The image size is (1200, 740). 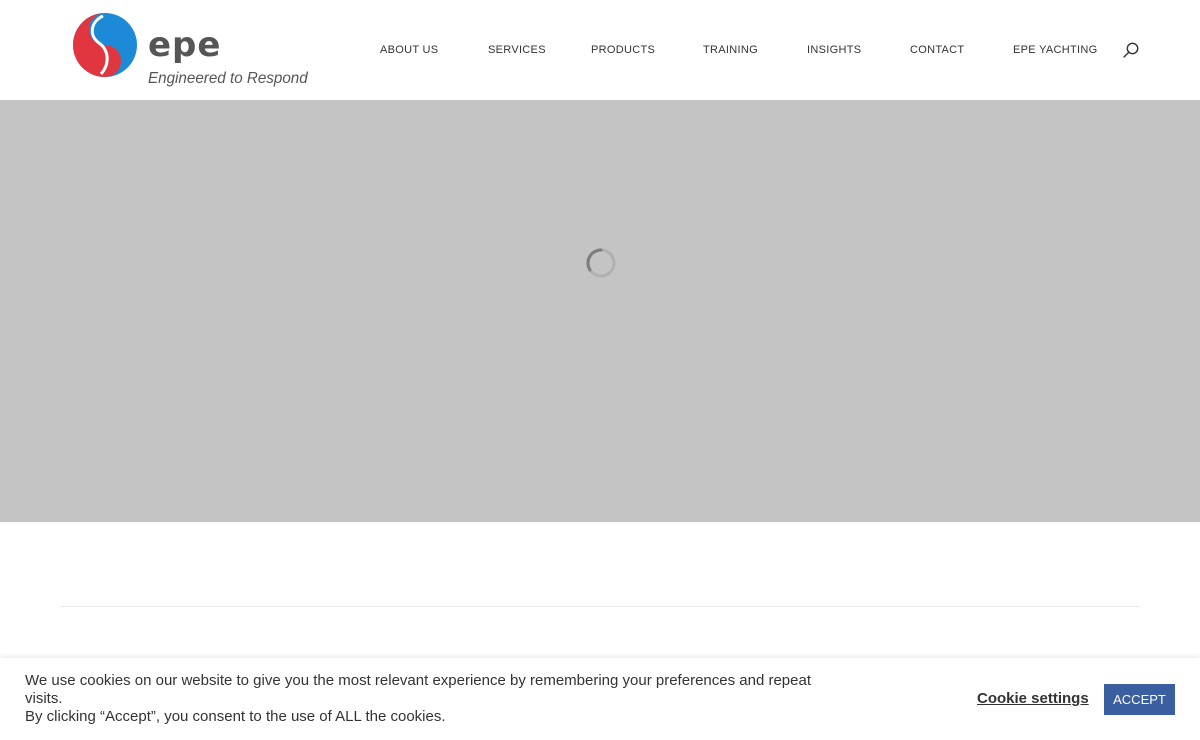 I want to click on logo-wordmark: epe, so click(x=185, y=45).